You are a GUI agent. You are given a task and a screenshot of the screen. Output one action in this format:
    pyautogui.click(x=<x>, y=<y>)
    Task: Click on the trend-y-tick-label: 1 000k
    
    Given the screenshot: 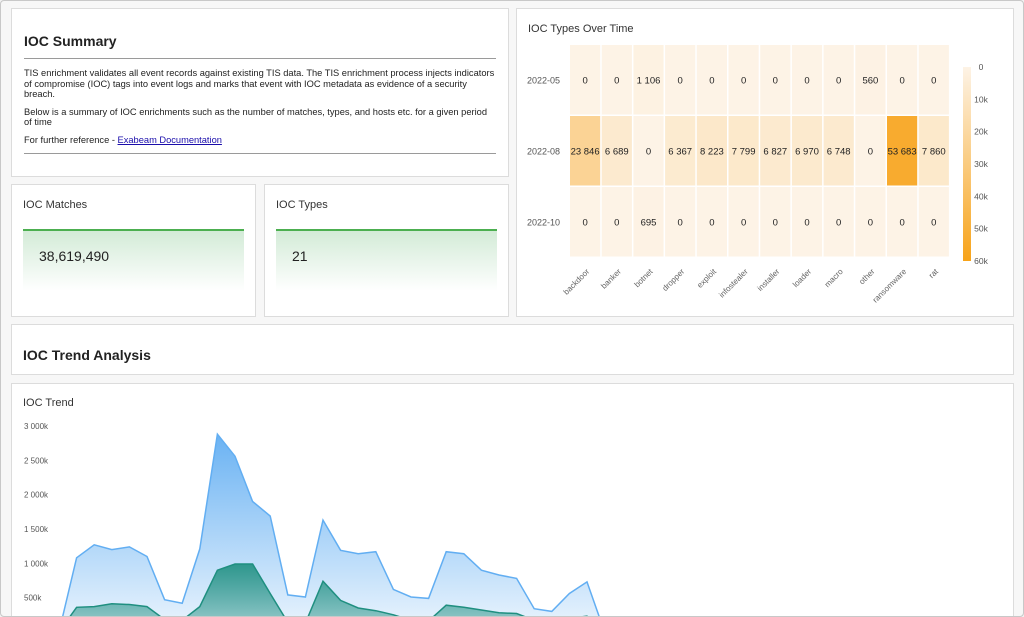 What is the action you would take?
    pyautogui.click(x=36, y=563)
    